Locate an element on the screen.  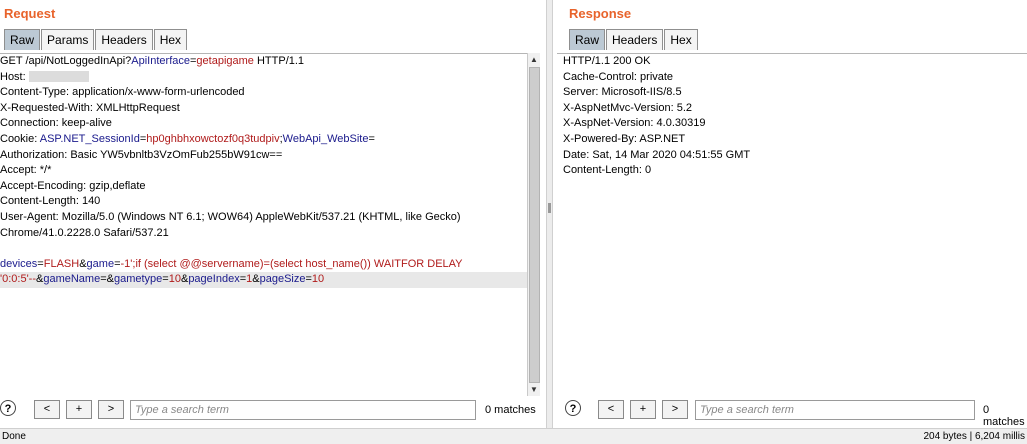
param-name: WebApi_WebSite is located at coordinates (325, 138).